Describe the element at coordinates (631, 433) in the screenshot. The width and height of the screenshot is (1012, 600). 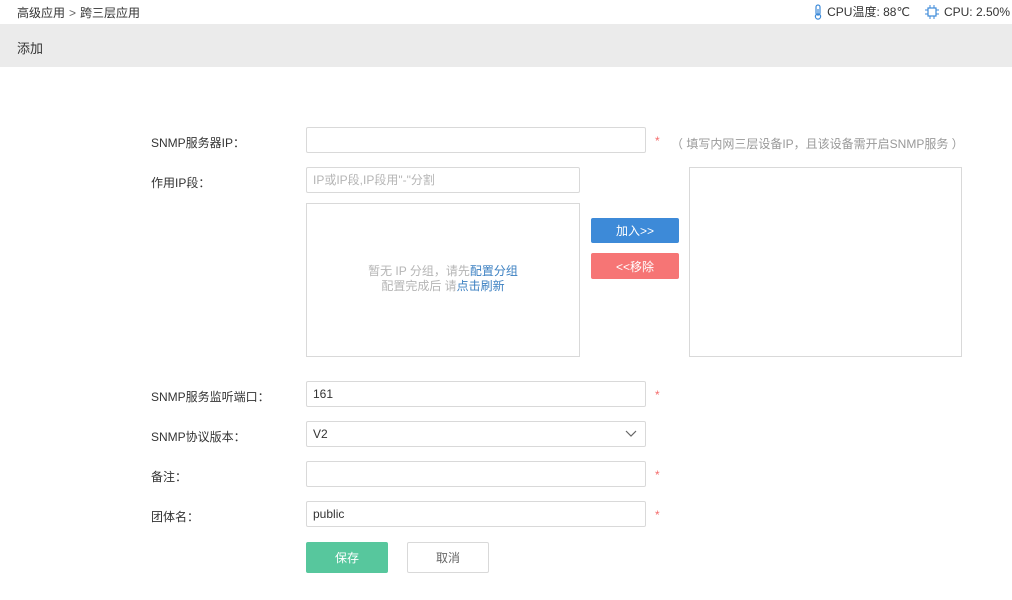
I see `chevron-down-icon` at that location.